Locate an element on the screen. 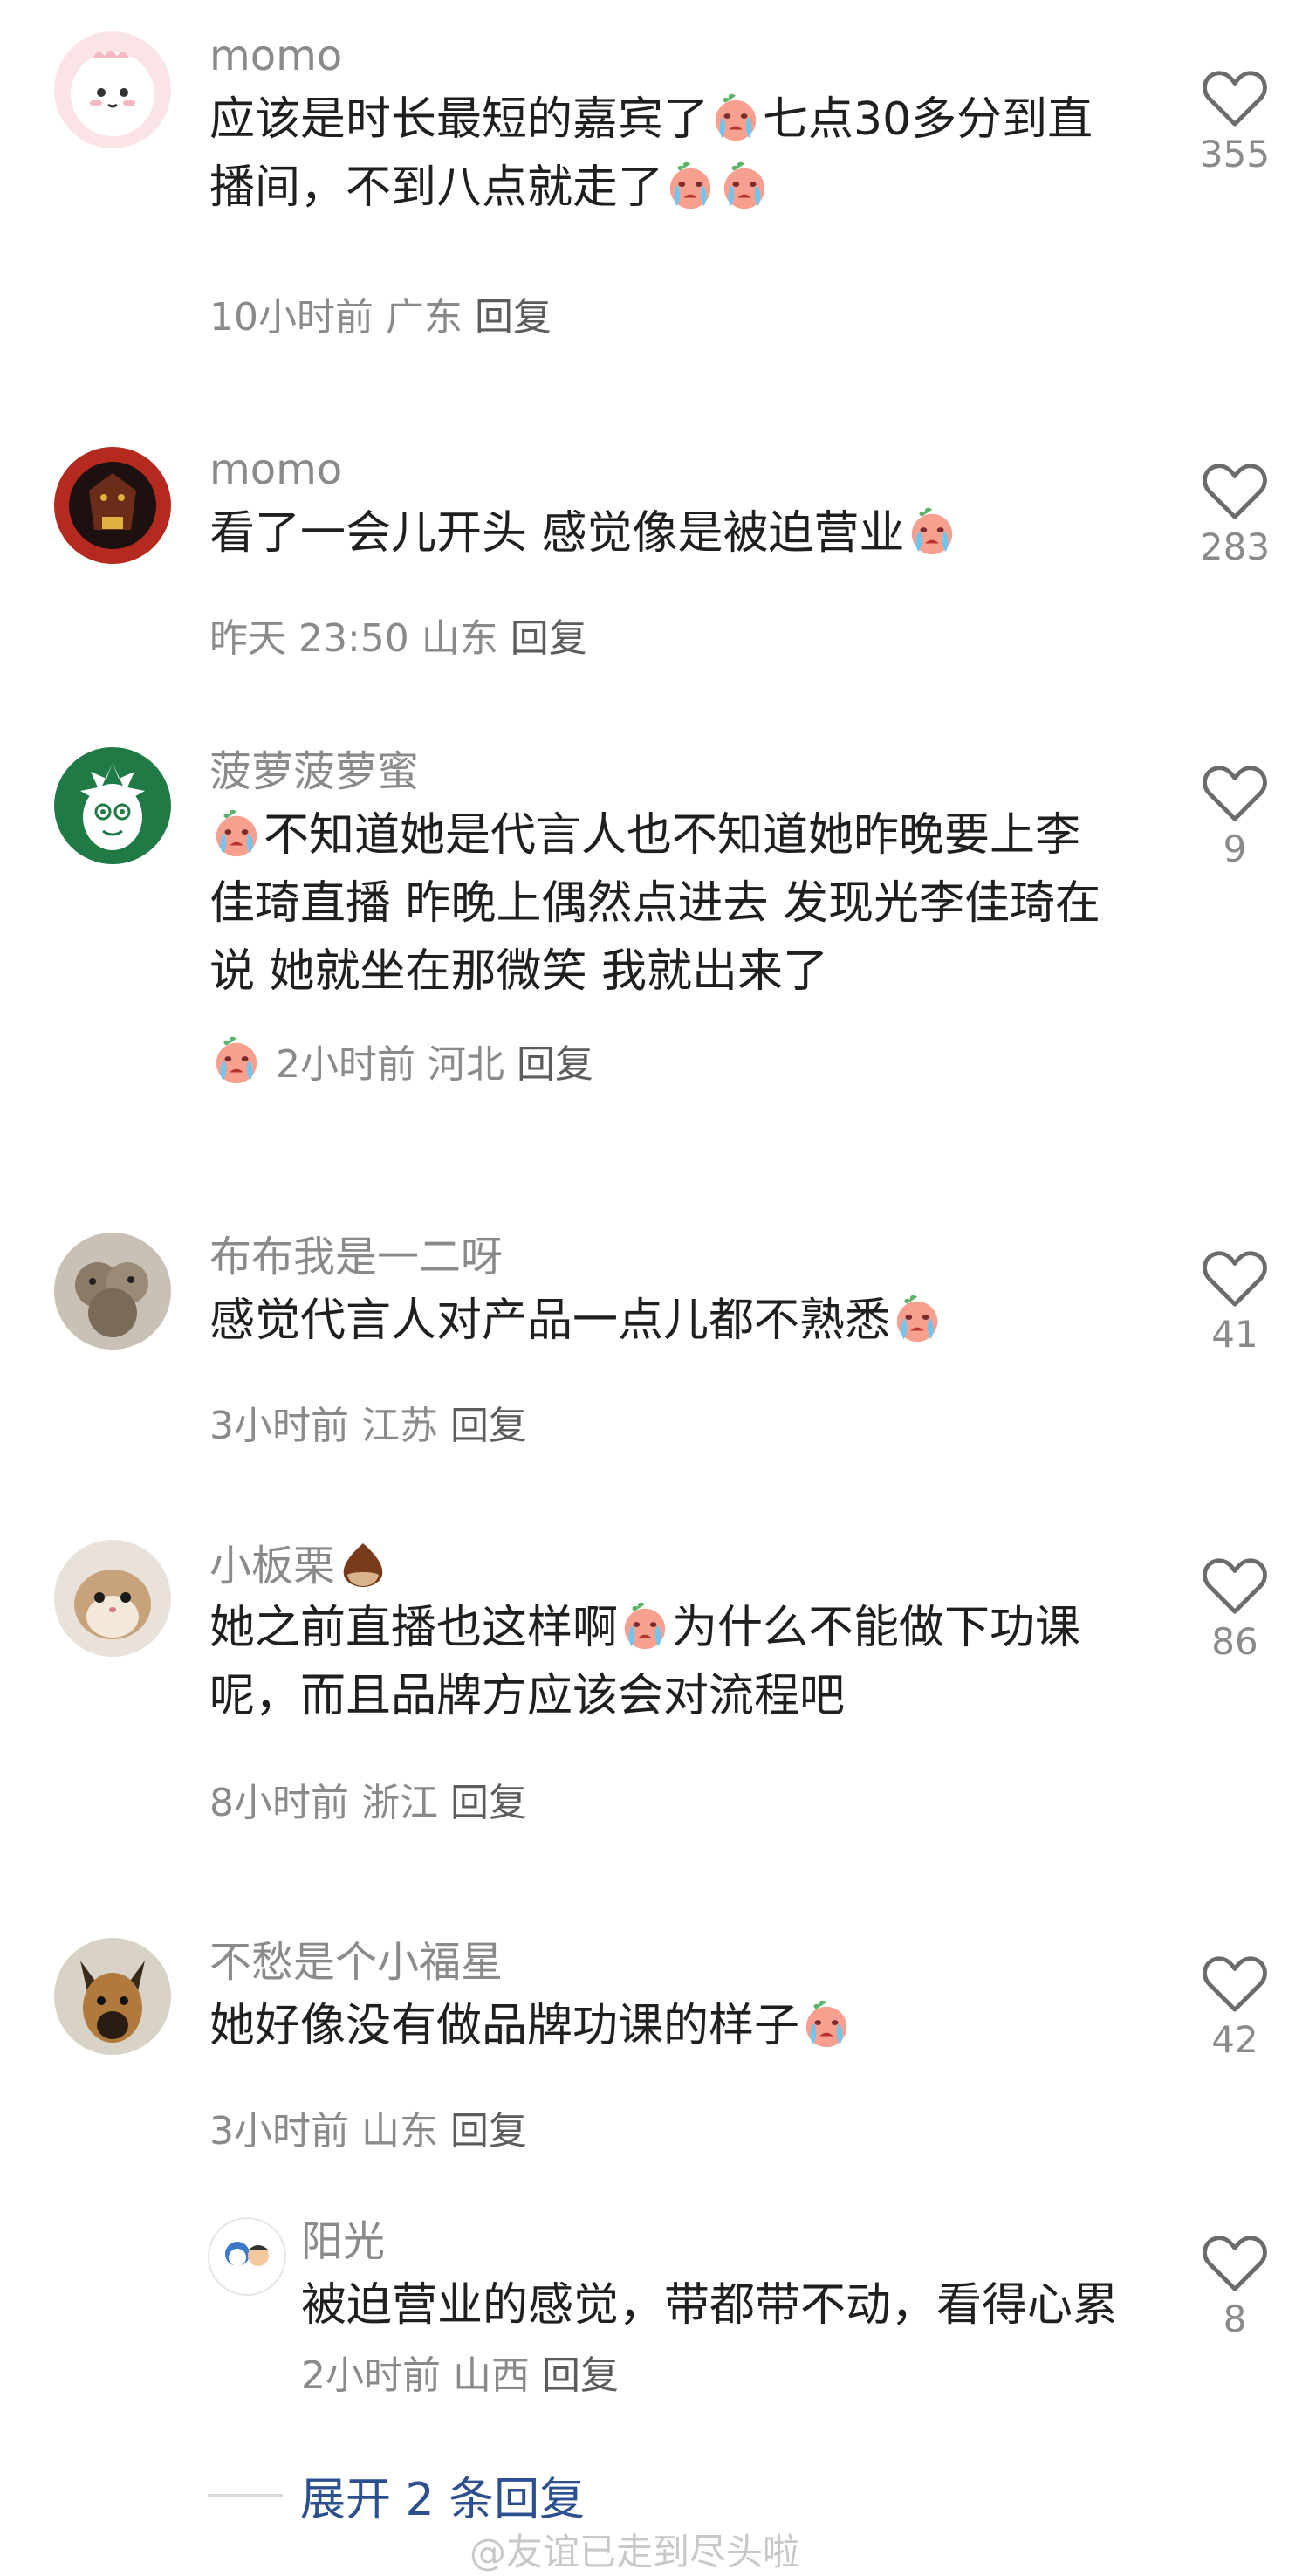  reply-text: 被迫营业的感觉，带都带不动，看得心累 2小时前 山西 回复 is located at coordinates (720, 2341).